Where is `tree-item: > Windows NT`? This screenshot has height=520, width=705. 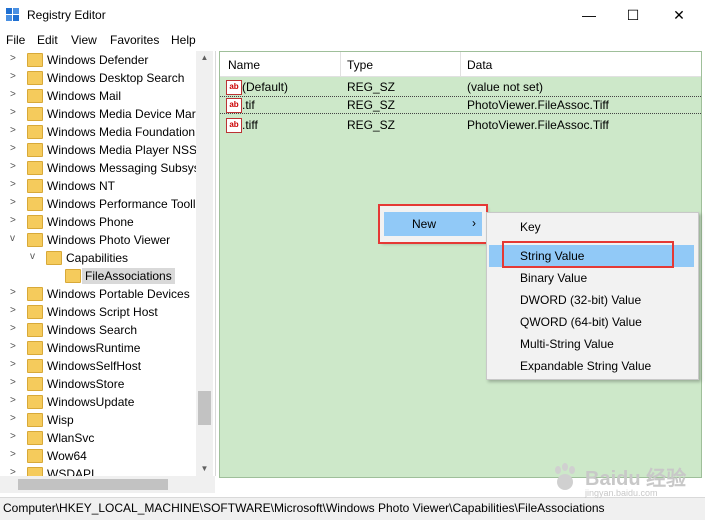 tree-item: > Windows NT is located at coordinates (98, 186).